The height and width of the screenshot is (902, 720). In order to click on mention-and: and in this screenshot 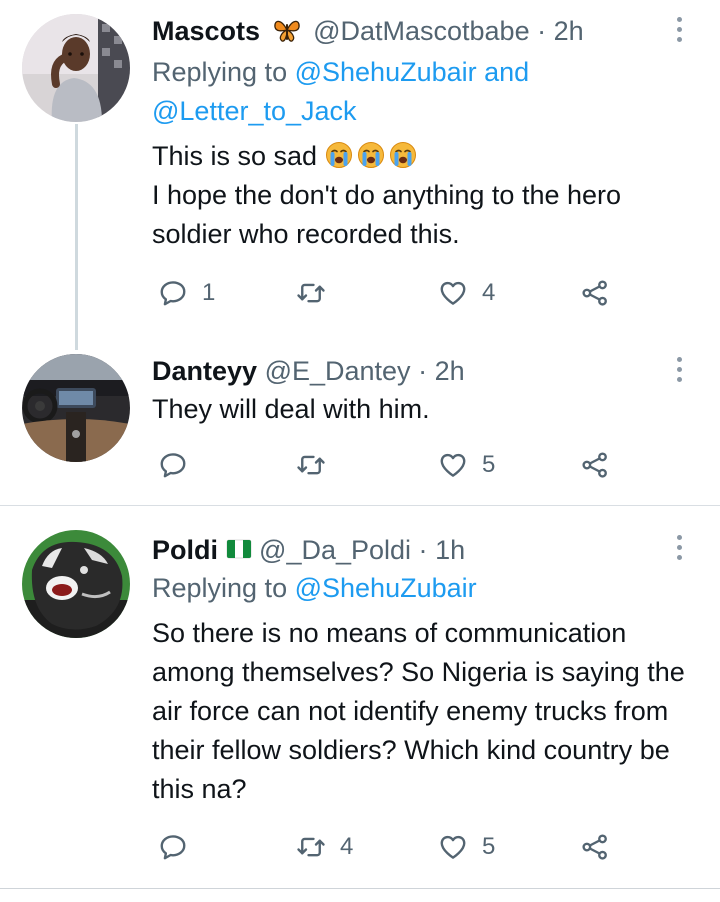, I will do `click(507, 72)`.